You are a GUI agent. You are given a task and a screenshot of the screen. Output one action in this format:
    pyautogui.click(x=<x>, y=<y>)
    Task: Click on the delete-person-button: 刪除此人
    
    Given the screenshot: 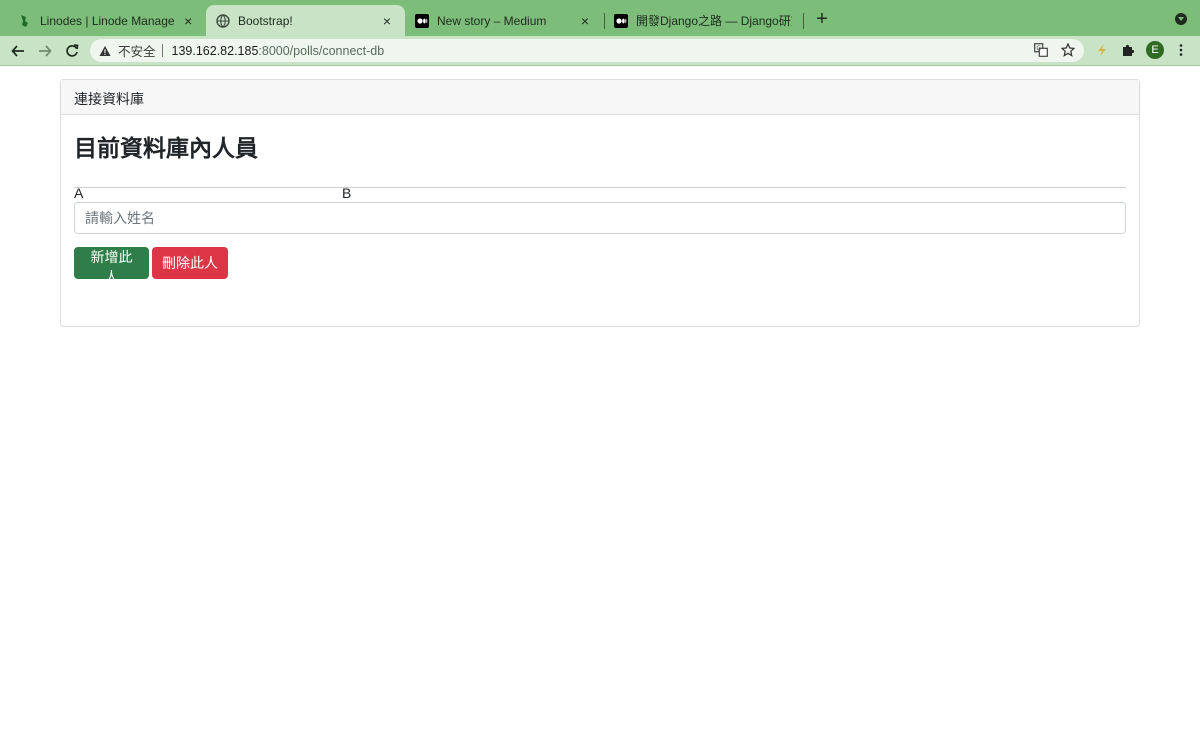 What is the action you would take?
    pyautogui.click(x=190, y=263)
    